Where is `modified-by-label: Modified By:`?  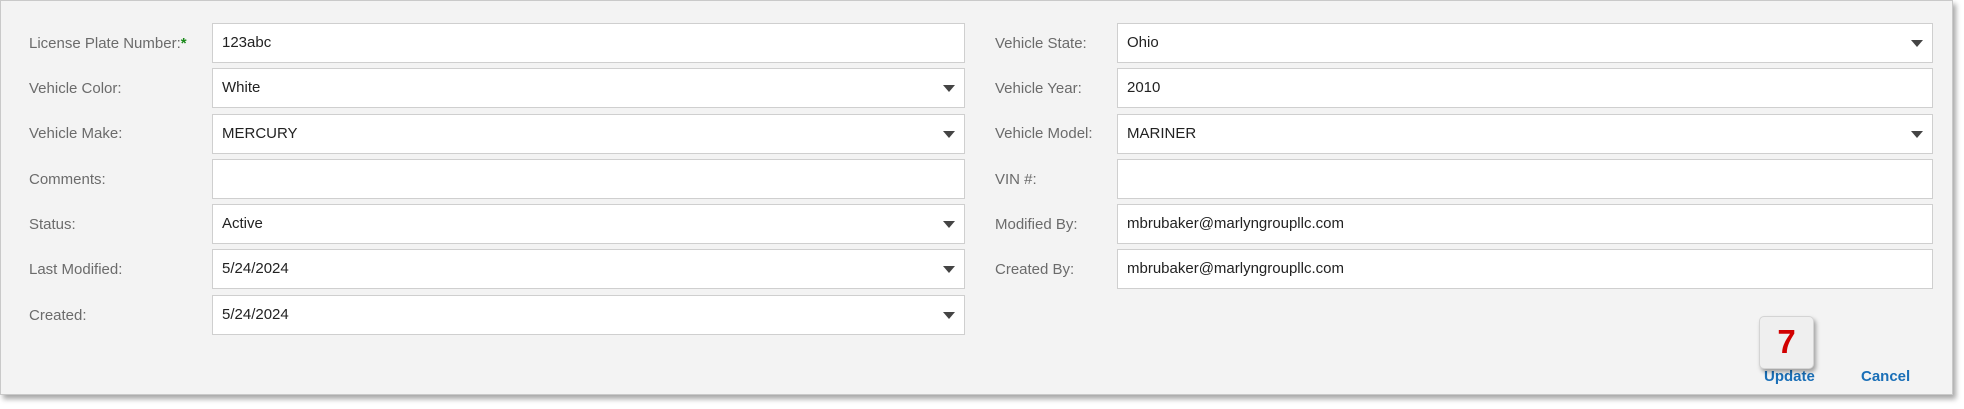 modified-by-label: Modified By: is located at coordinates (1036, 224).